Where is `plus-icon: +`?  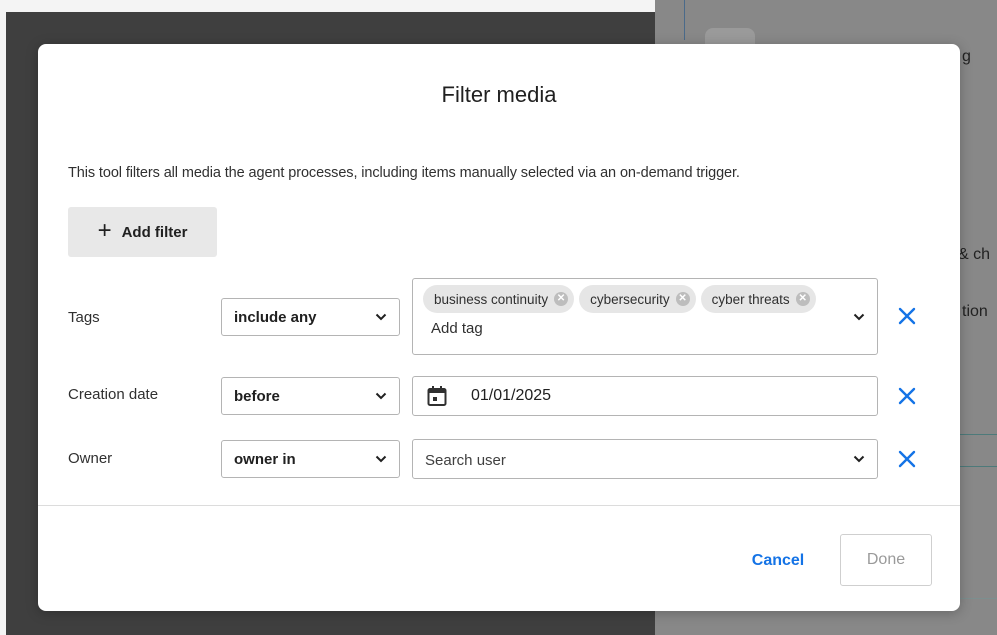
plus-icon: + is located at coordinates (104, 230).